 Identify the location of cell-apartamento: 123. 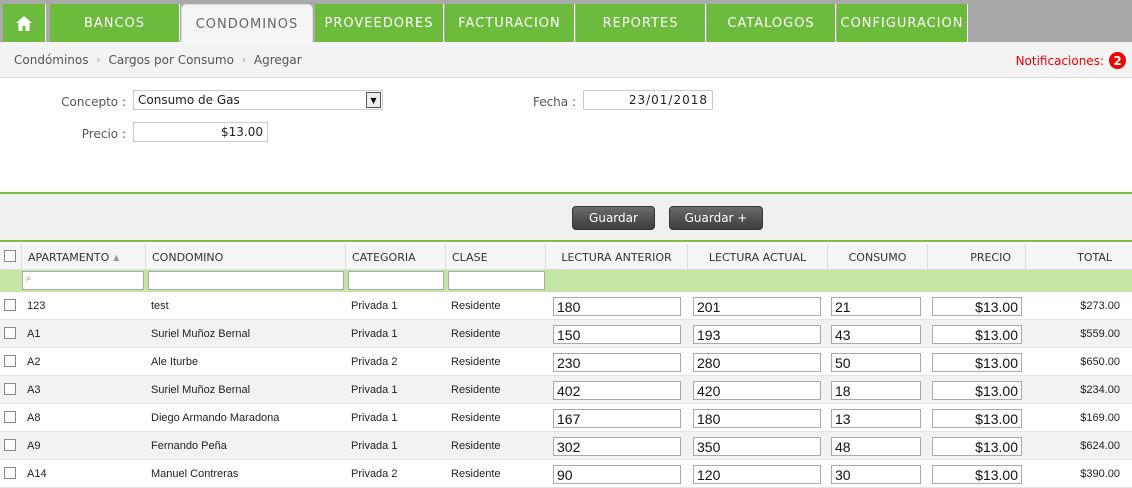
(36, 306).